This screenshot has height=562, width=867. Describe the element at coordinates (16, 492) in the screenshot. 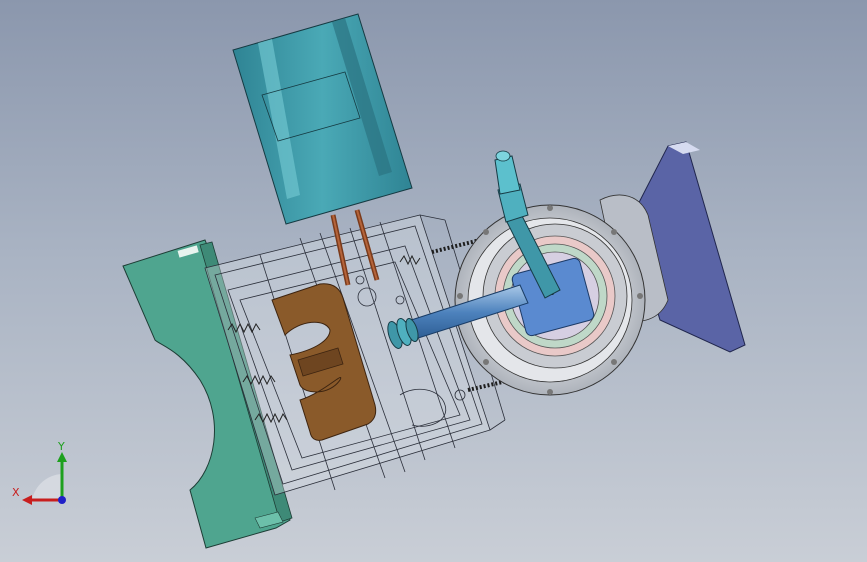

I see `x-axis-label: X` at that location.